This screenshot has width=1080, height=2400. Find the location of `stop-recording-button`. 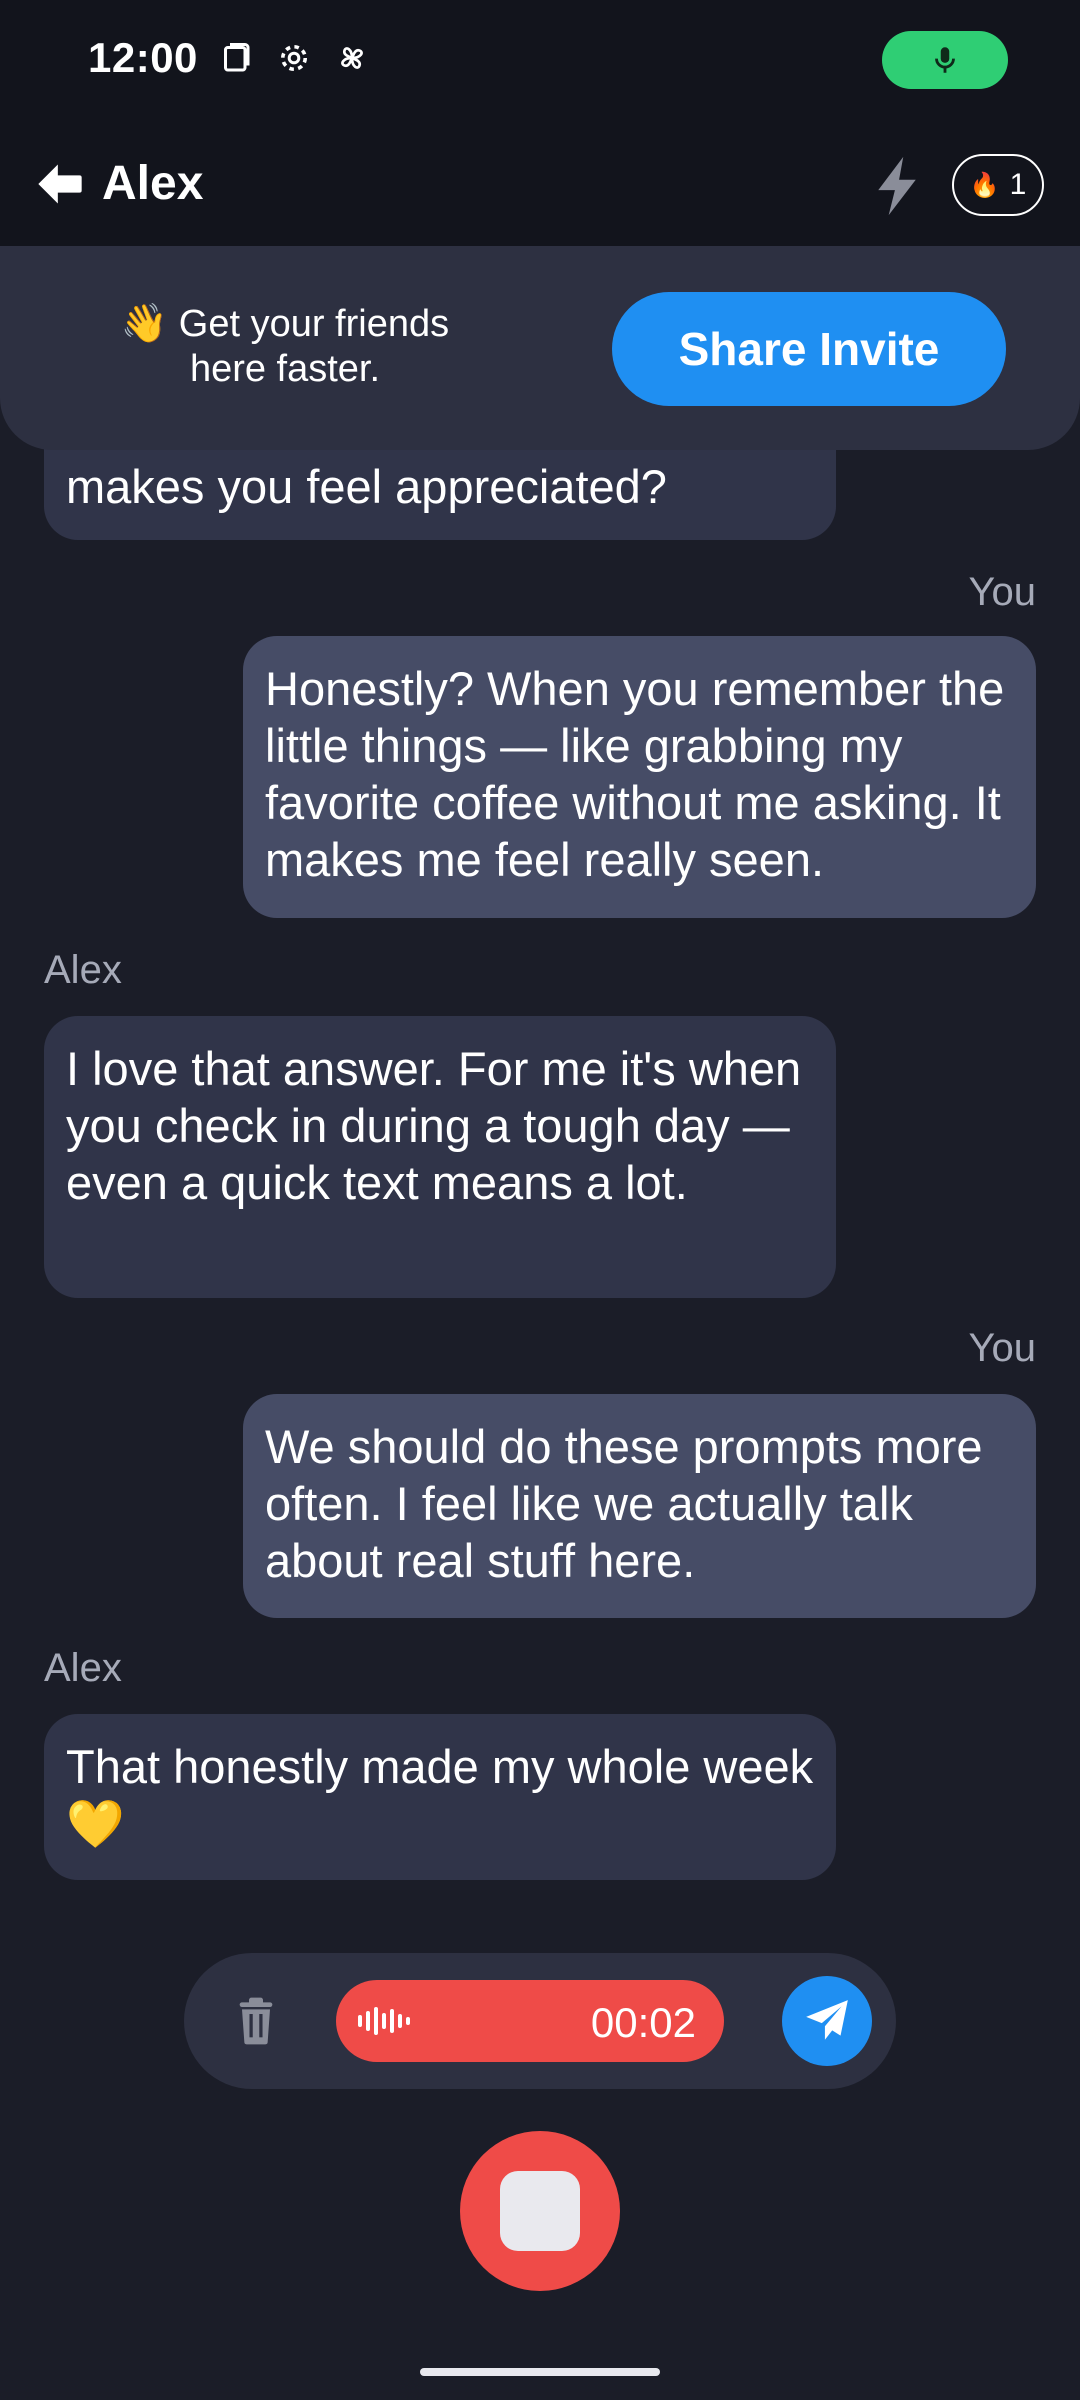

stop-recording-button is located at coordinates (540, 2211).